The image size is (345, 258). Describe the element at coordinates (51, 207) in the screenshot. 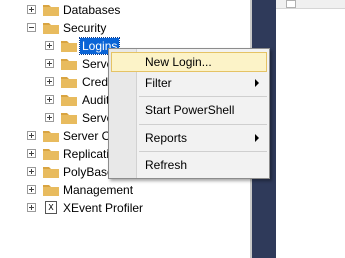

I see `xevent-profiler-icon: X` at that location.